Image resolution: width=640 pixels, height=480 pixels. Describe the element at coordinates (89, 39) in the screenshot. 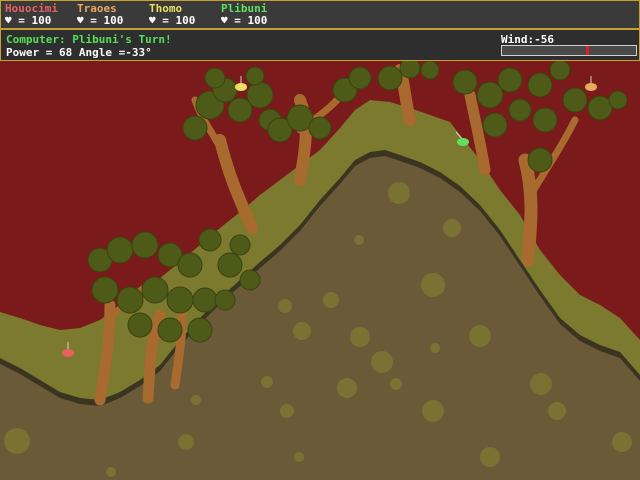

I see `turn-indicator: Computer: Plibuni's Turn!` at that location.